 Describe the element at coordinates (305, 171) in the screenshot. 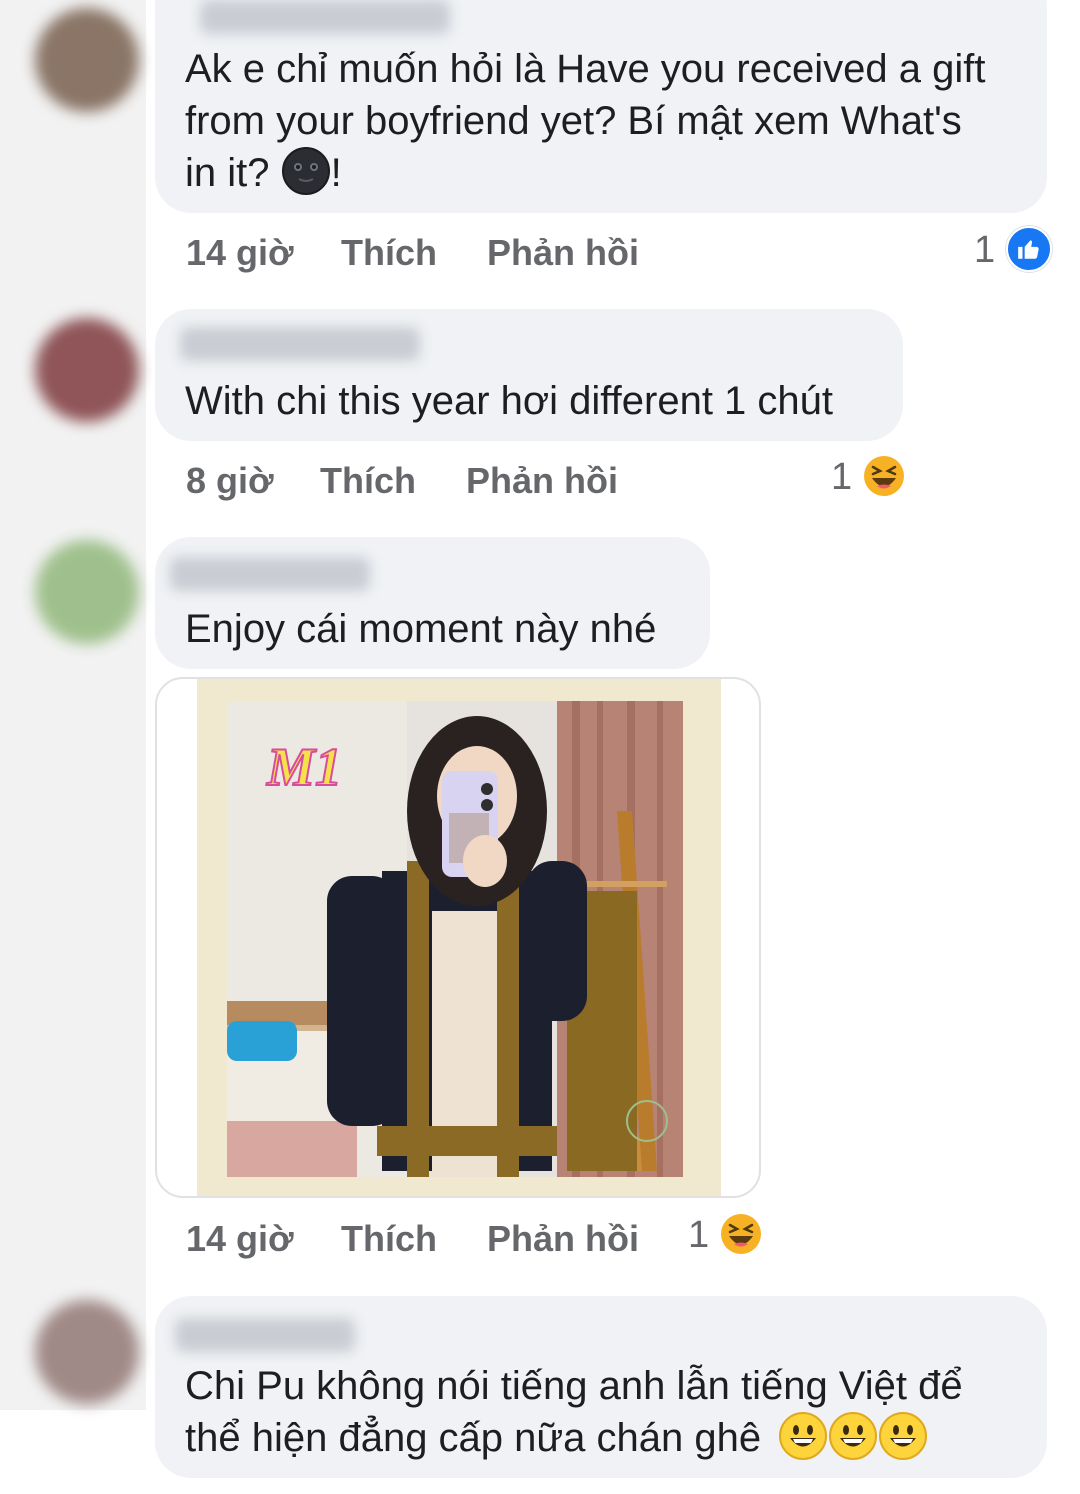

I see `new-moon-face-icon` at that location.